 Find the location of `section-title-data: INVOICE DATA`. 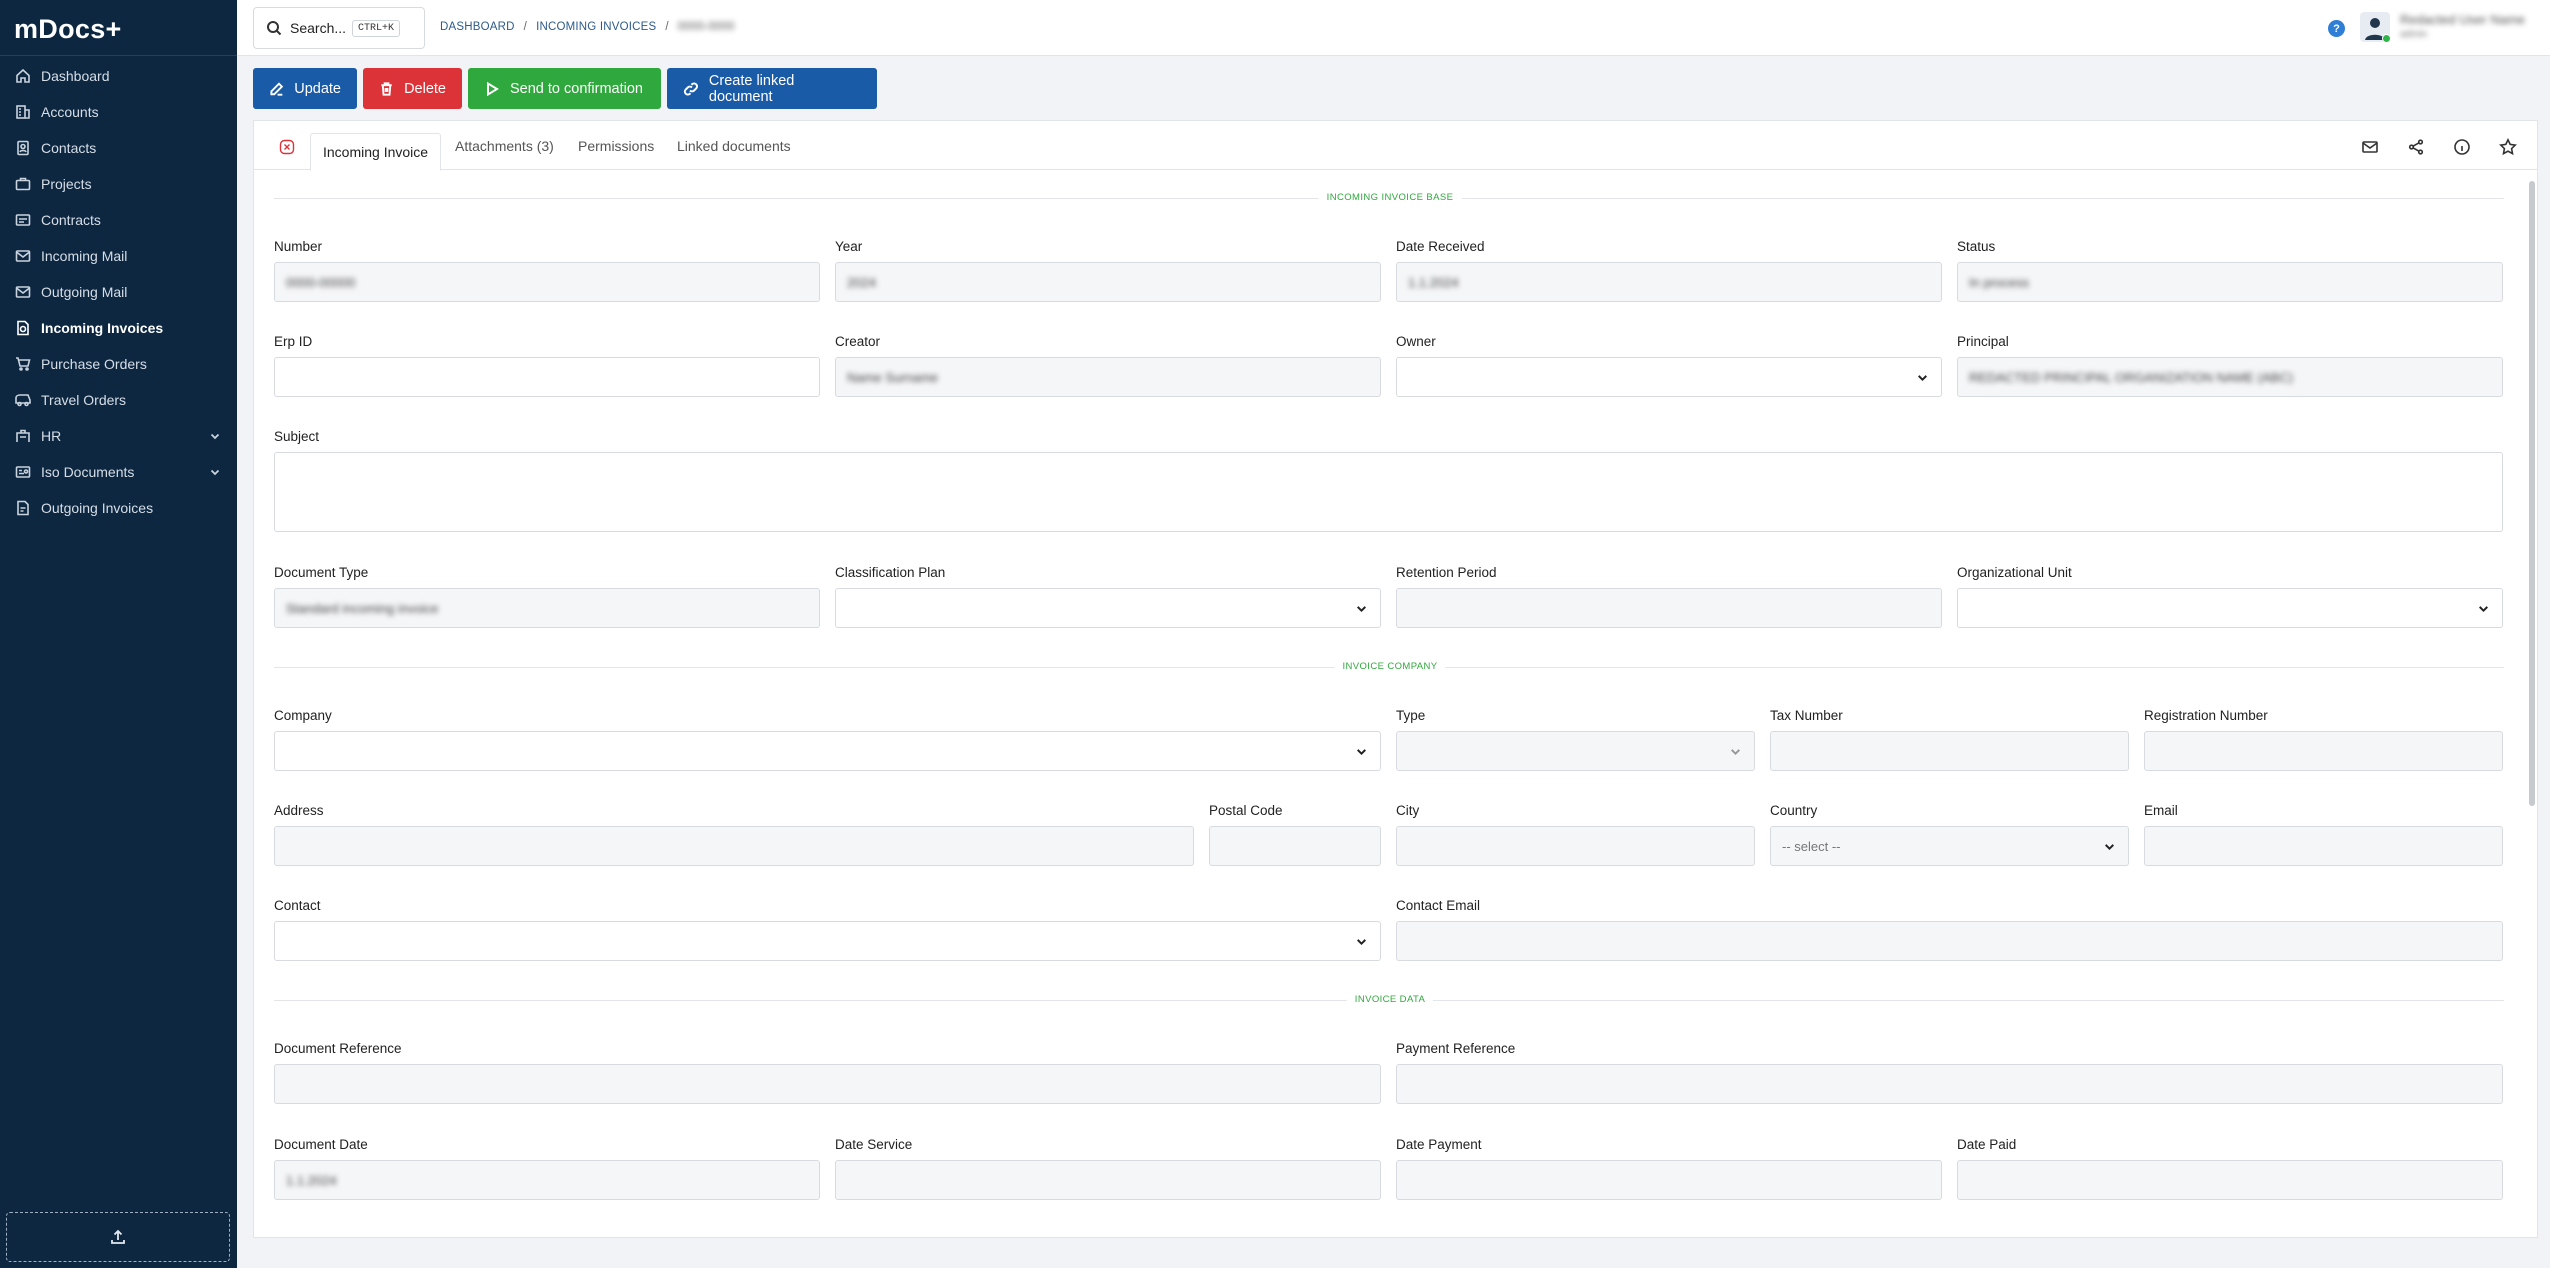

section-title-data: INVOICE DATA is located at coordinates (1390, 999).